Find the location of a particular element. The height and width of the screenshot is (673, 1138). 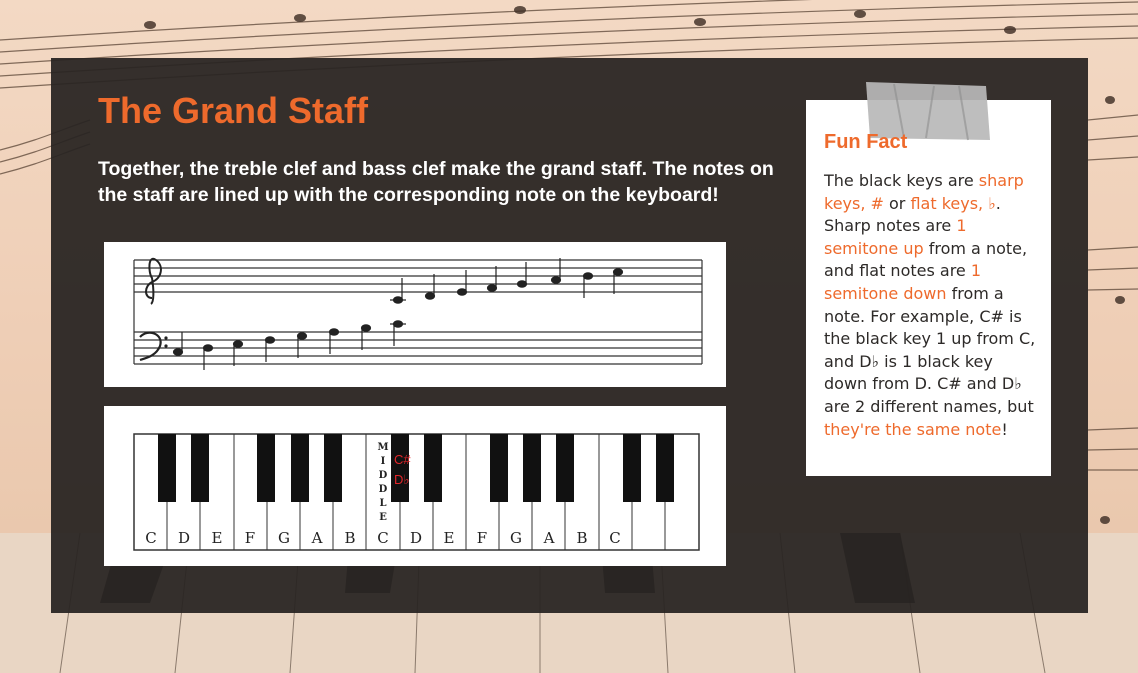

grand-staff-image is located at coordinates (415, 314).